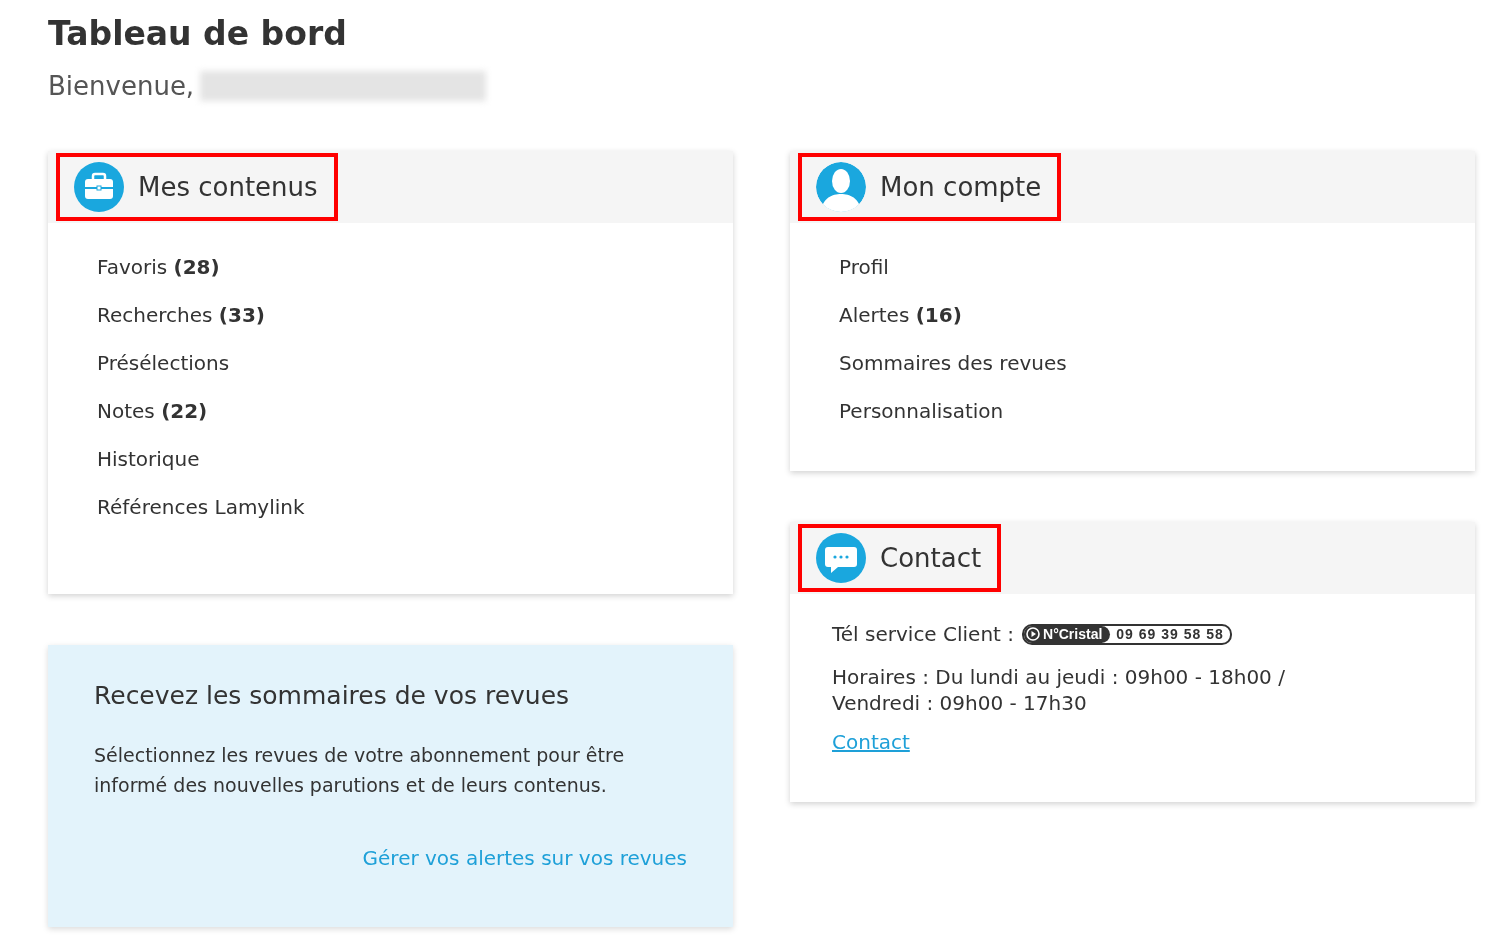 The width and height of the screenshot is (1496, 949). Describe the element at coordinates (415, 363) in the screenshot. I see `menu-link: Présélections` at that location.